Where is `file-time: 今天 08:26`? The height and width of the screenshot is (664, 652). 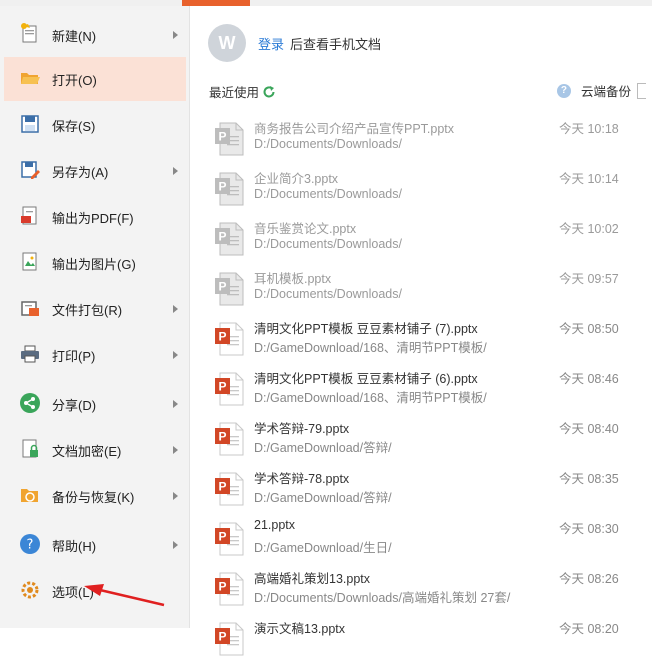 file-time: 今天 08:26 is located at coordinates (589, 579).